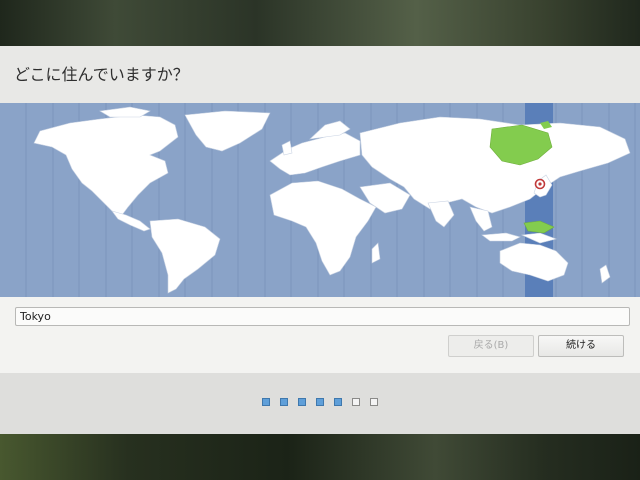 The height and width of the screenshot is (480, 640). I want to click on desktop-background-bottom, so click(320, 457).